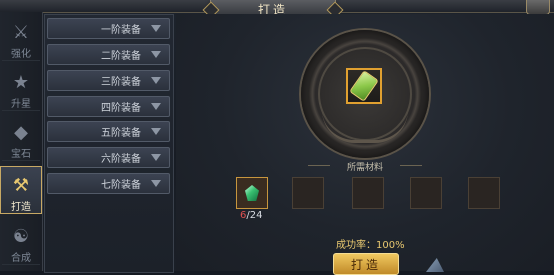 Image resolution: width=554 pixels, height=275 pixels. I want to click on tab-label: 强化, so click(21, 54).